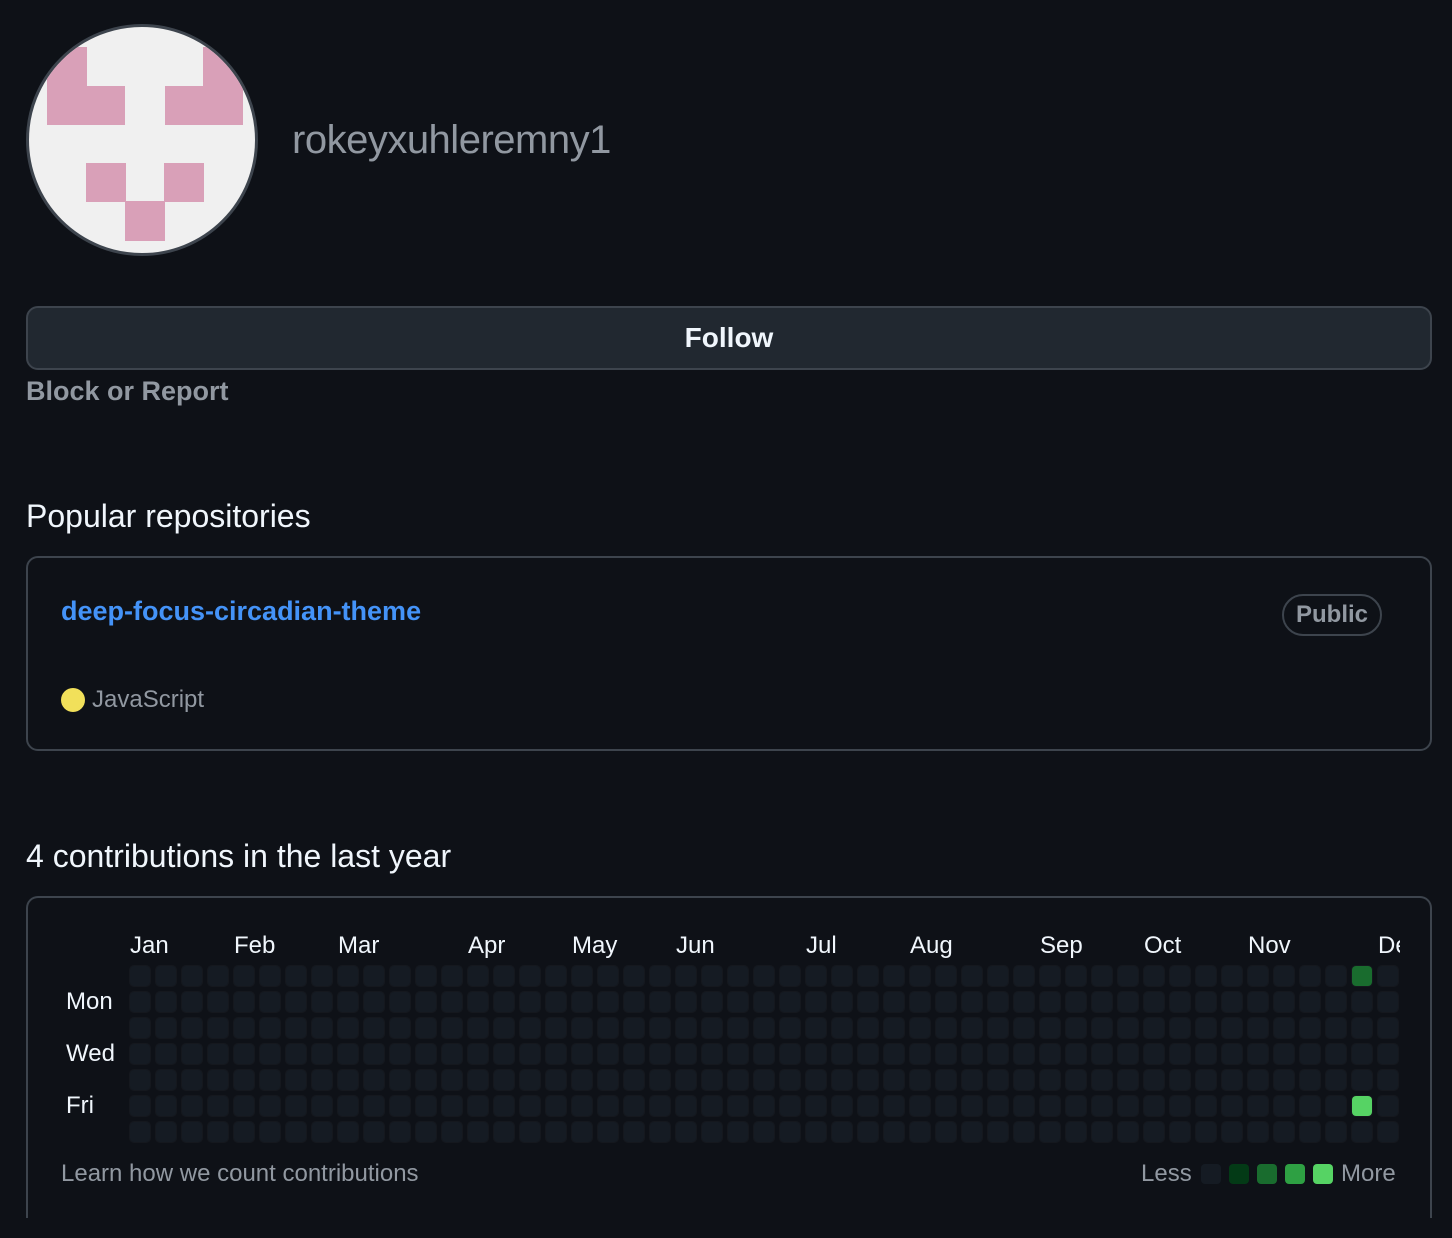 This screenshot has width=1452, height=1238. Describe the element at coordinates (127, 391) in the screenshot. I see `block-or-report-link: Block or Report` at that location.